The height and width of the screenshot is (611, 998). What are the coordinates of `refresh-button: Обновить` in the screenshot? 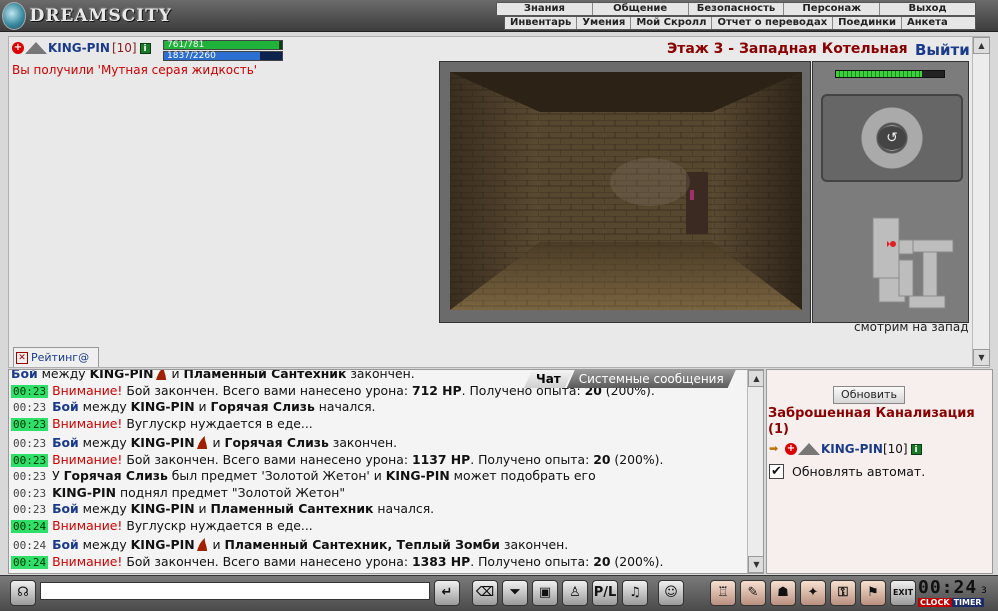 It's located at (869, 395).